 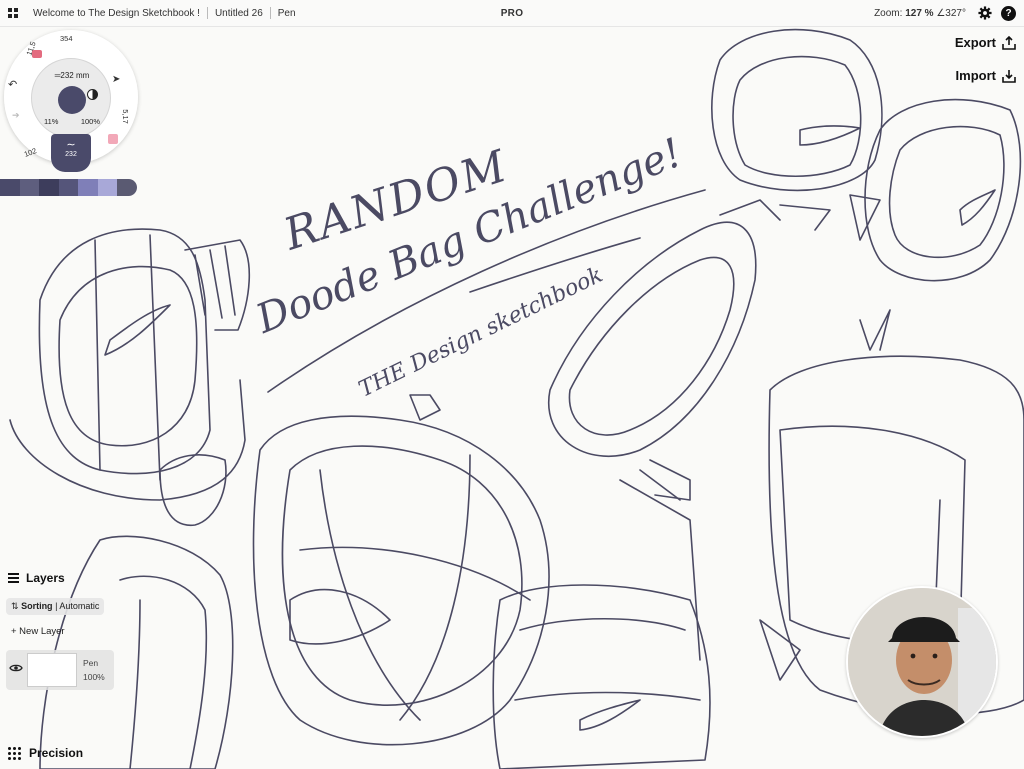 I want to click on color-swatches, so click(x=68, y=187).